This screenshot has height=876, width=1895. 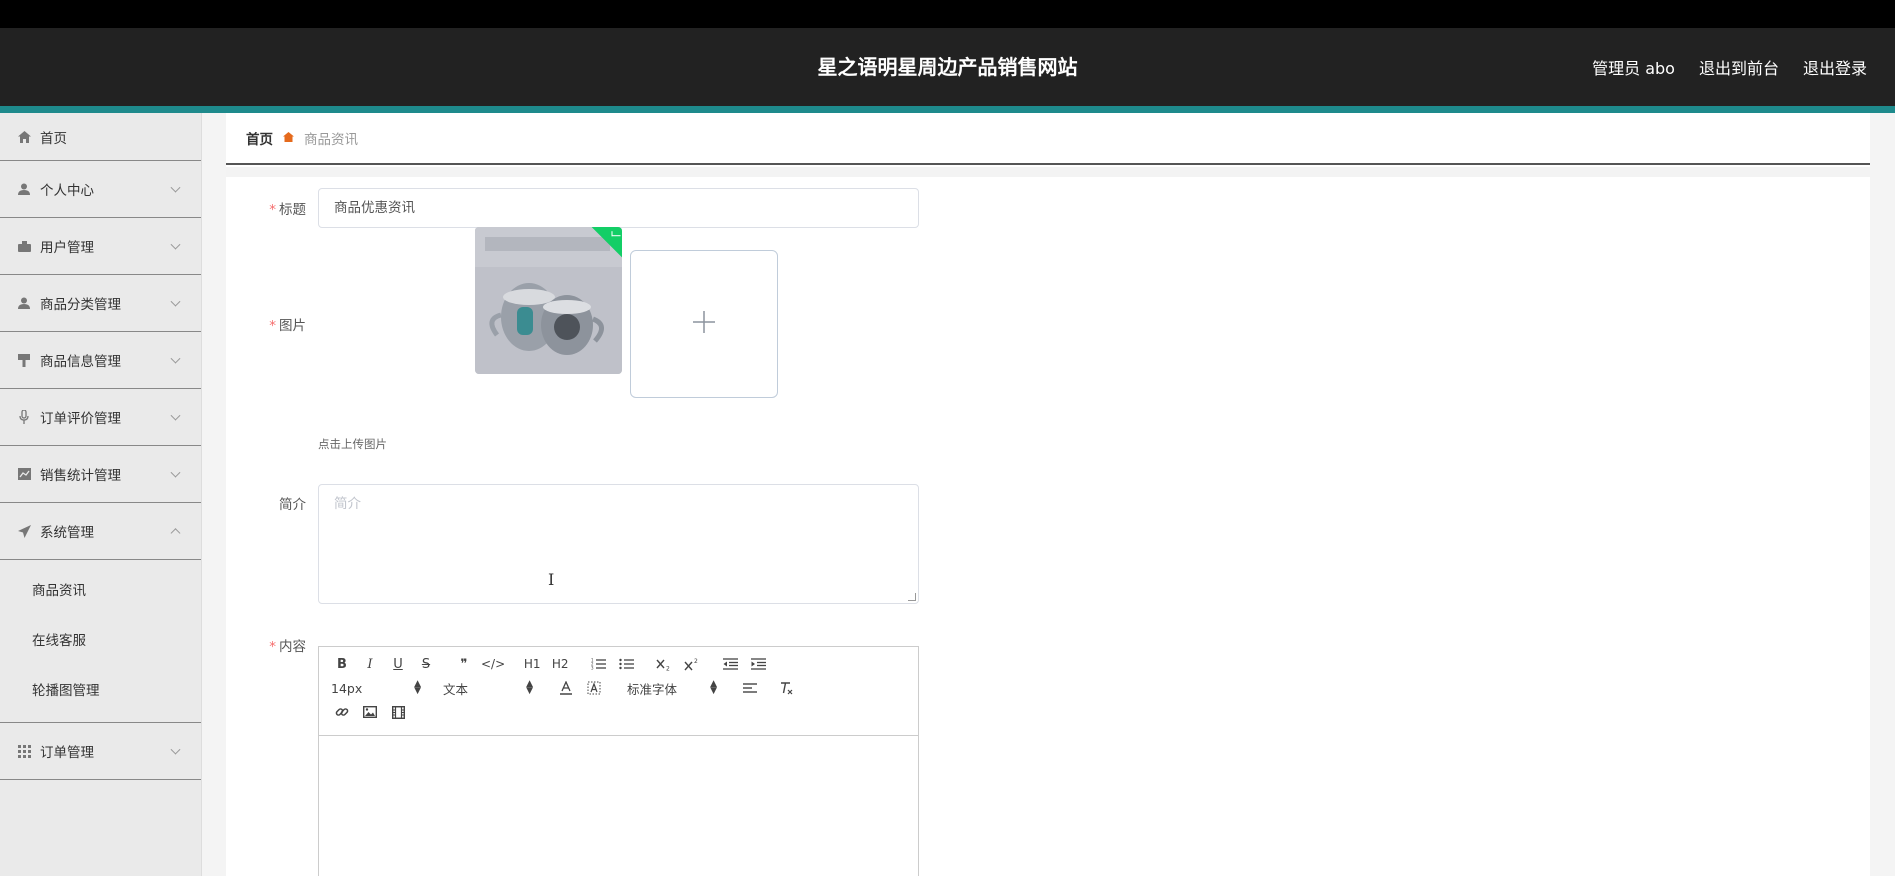 I want to click on title-input: 商品优惠资讯, so click(x=618, y=208).